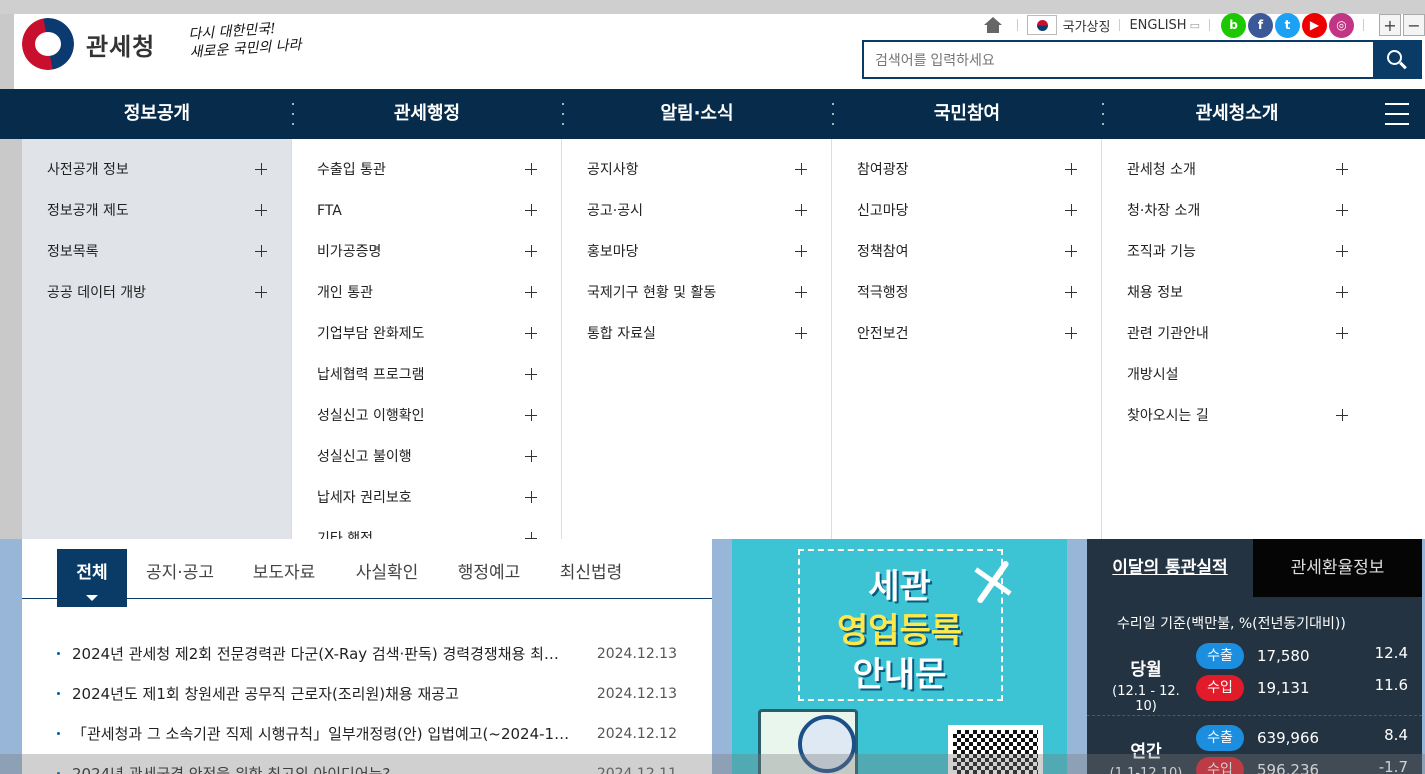 The width and height of the screenshot is (1425, 774). Describe the element at coordinates (1237, 262) in the screenshot. I see `mega-menu-item: 조직과 기능` at that location.